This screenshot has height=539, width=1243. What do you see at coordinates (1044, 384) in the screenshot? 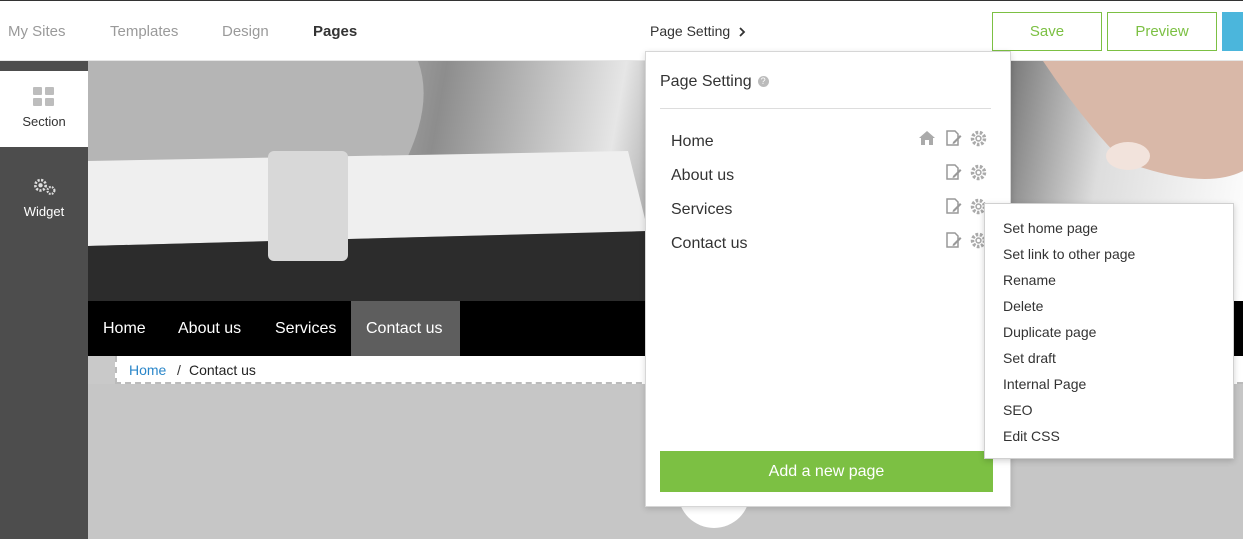
I see `menu-item-internal-page: Internal Page` at bounding box center [1044, 384].